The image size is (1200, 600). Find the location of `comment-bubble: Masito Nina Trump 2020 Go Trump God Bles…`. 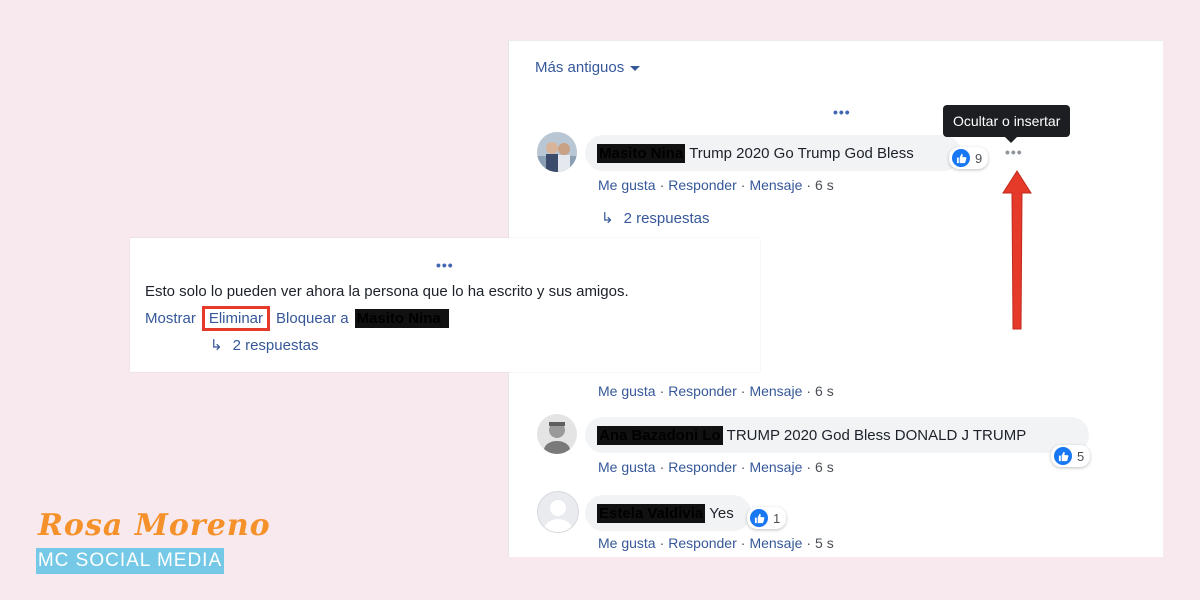

comment-bubble: Masito Nina Trump 2020 Go Trump God Bles… is located at coordinates (773, 153).